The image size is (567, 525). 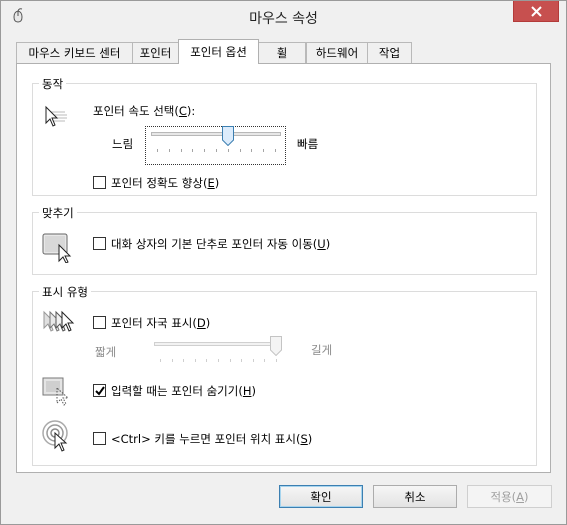 What do you see at coordinates (59, 321) in the screenshot?
I see `pointer-trails-icon` at bounding box center [59, 321].